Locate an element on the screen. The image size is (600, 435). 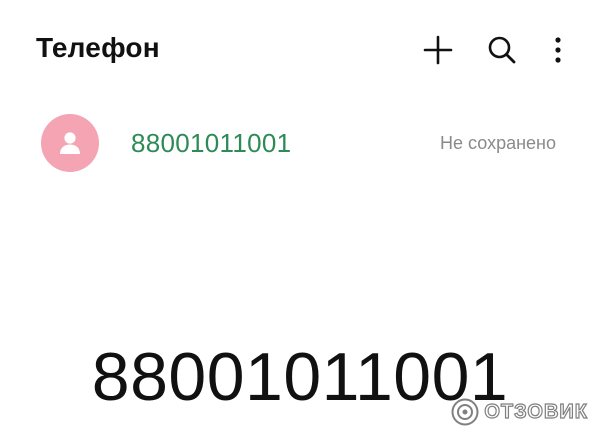
add-icon is located at coordinates (438, 50).